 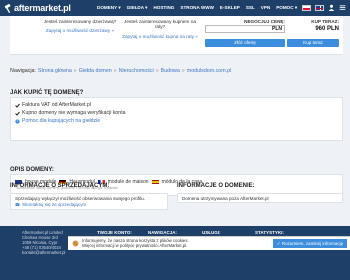 I want to click on breadcrumb-real-estate: Nieruchomości, so click(x=136, y=71).